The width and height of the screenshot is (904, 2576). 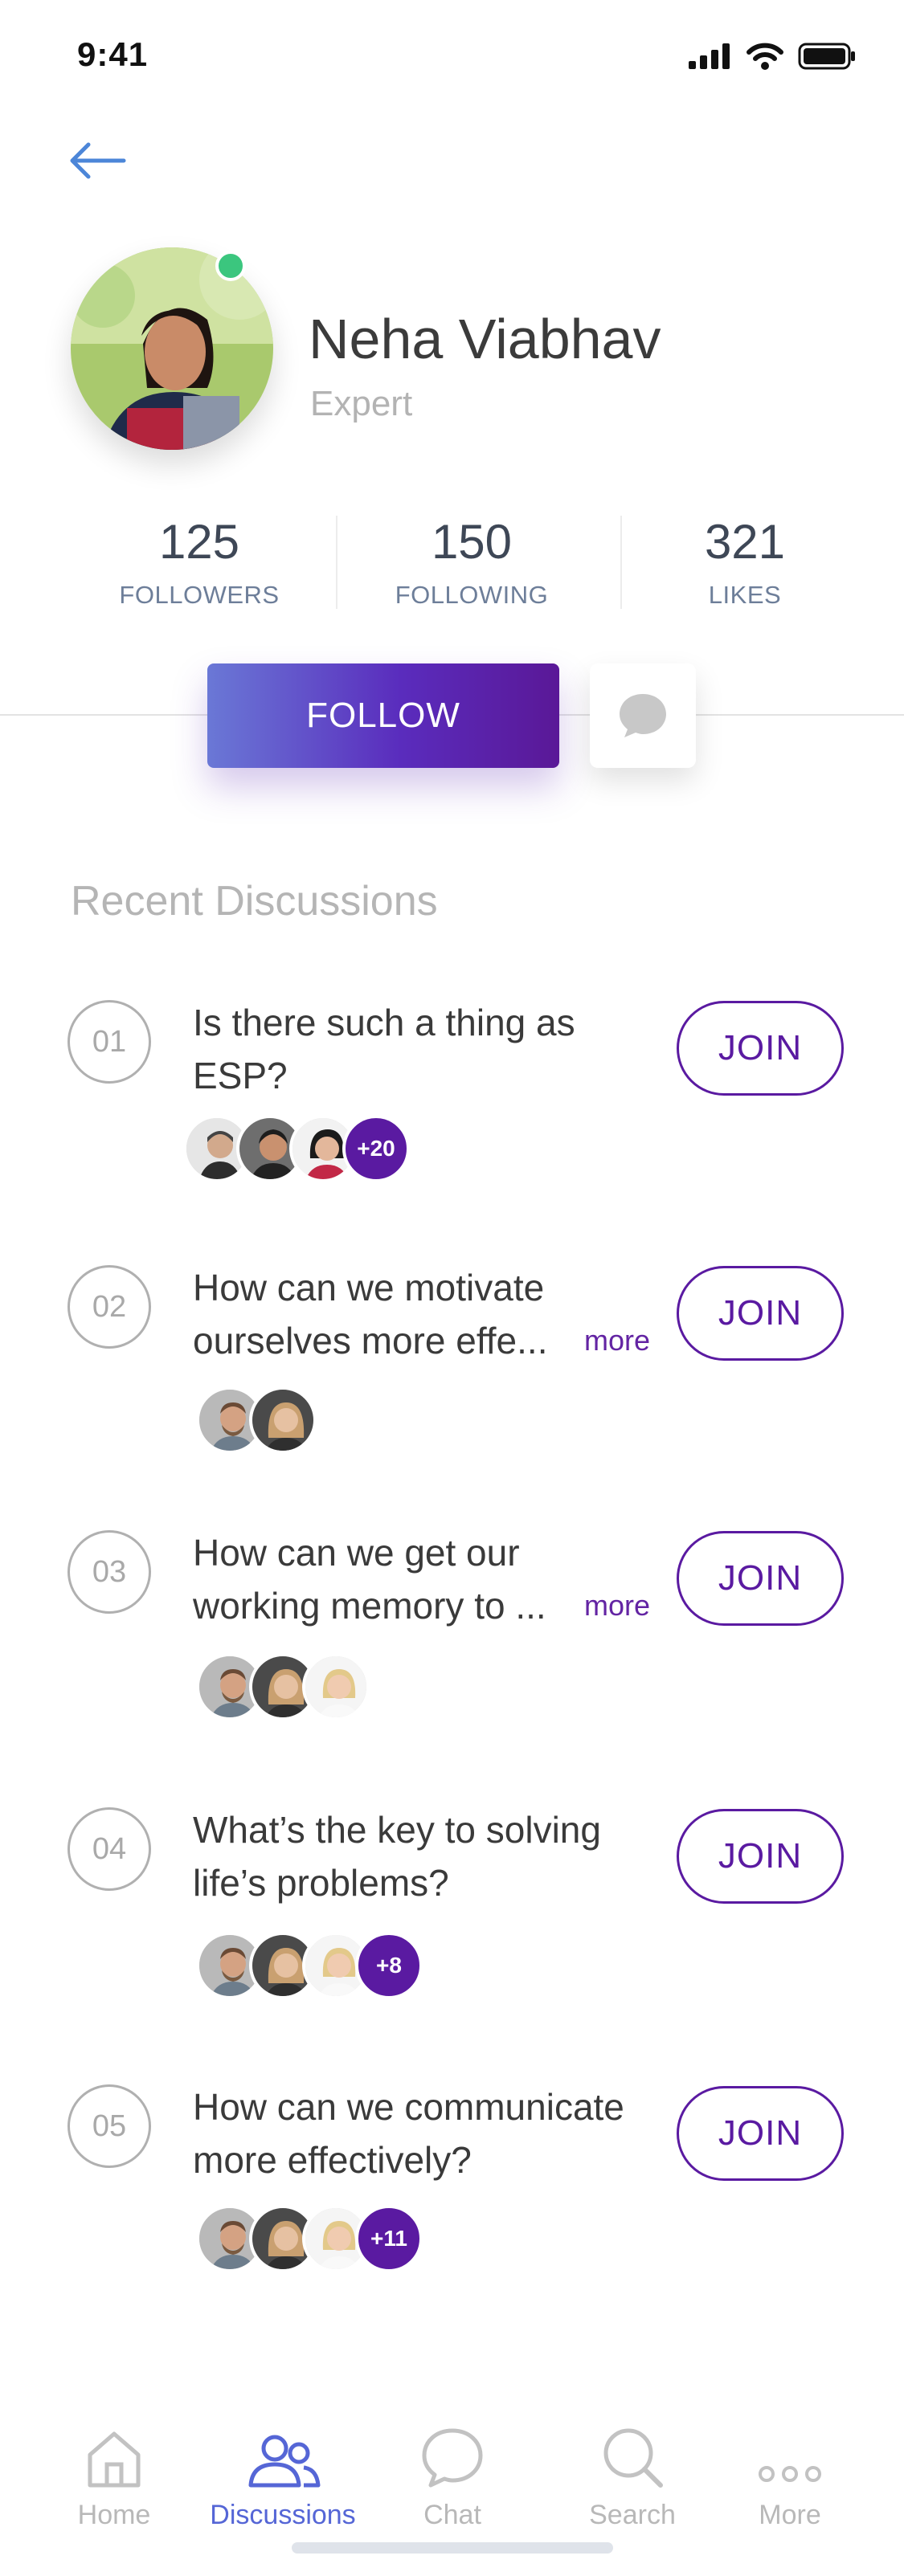 What do you see at coordinates (389, 1965) in the screenshot?
I see `more-participants-badge: +8` at bounding box center [389, 1965].